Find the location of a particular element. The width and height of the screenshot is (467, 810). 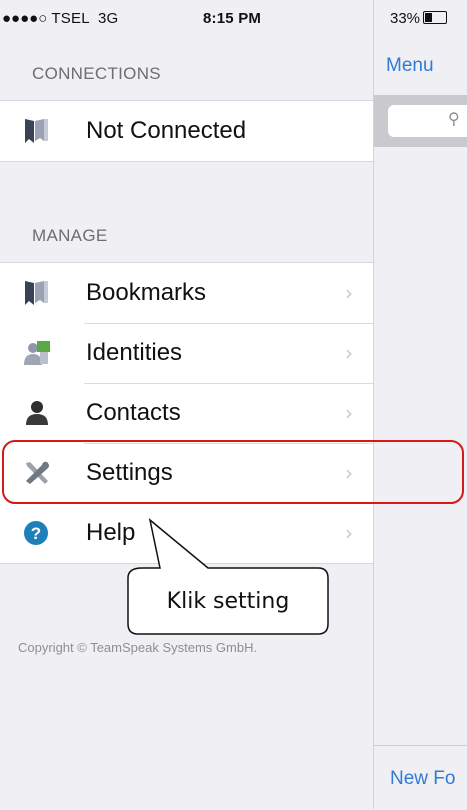

battery-status: 33% is located at coordinates (419, 18).